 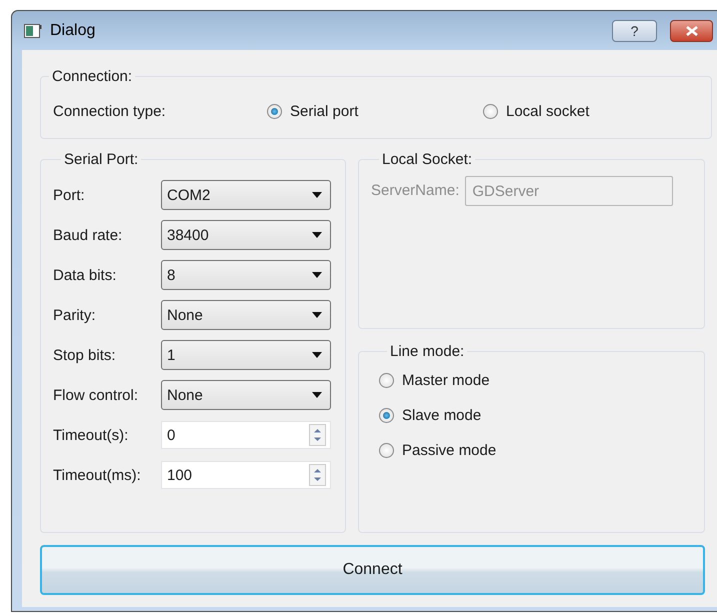 I want to click on group-title: Serial Port:, so click(x=101, y=159).